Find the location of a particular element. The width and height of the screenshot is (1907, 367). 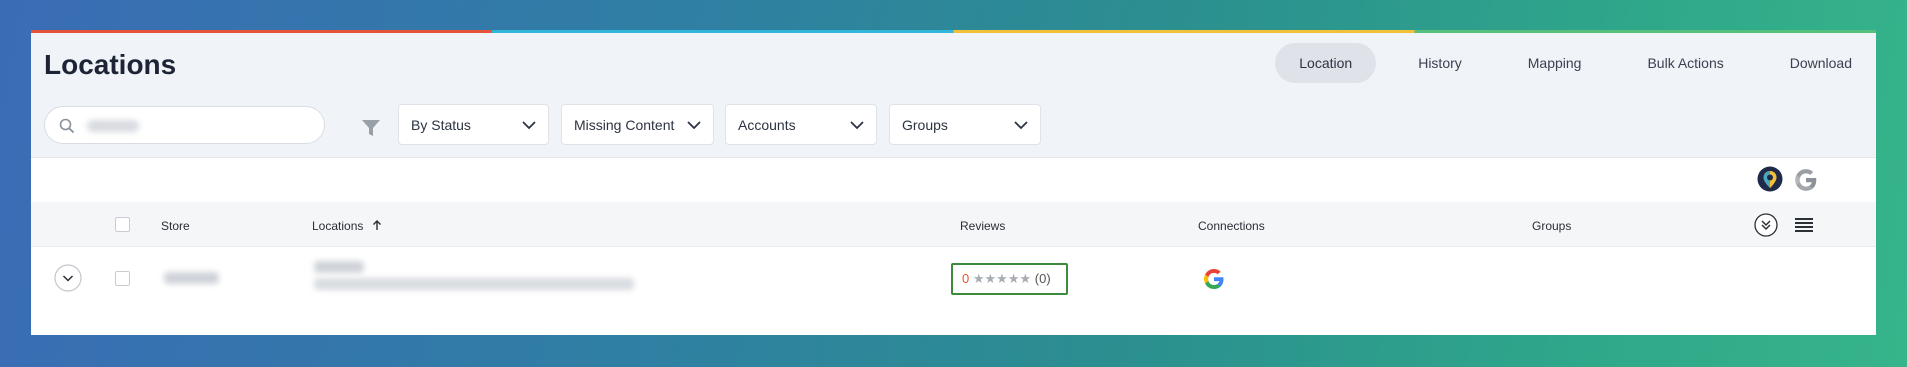

star-rating-icon: ★★★★★ is located at coordinates (1002, 278).